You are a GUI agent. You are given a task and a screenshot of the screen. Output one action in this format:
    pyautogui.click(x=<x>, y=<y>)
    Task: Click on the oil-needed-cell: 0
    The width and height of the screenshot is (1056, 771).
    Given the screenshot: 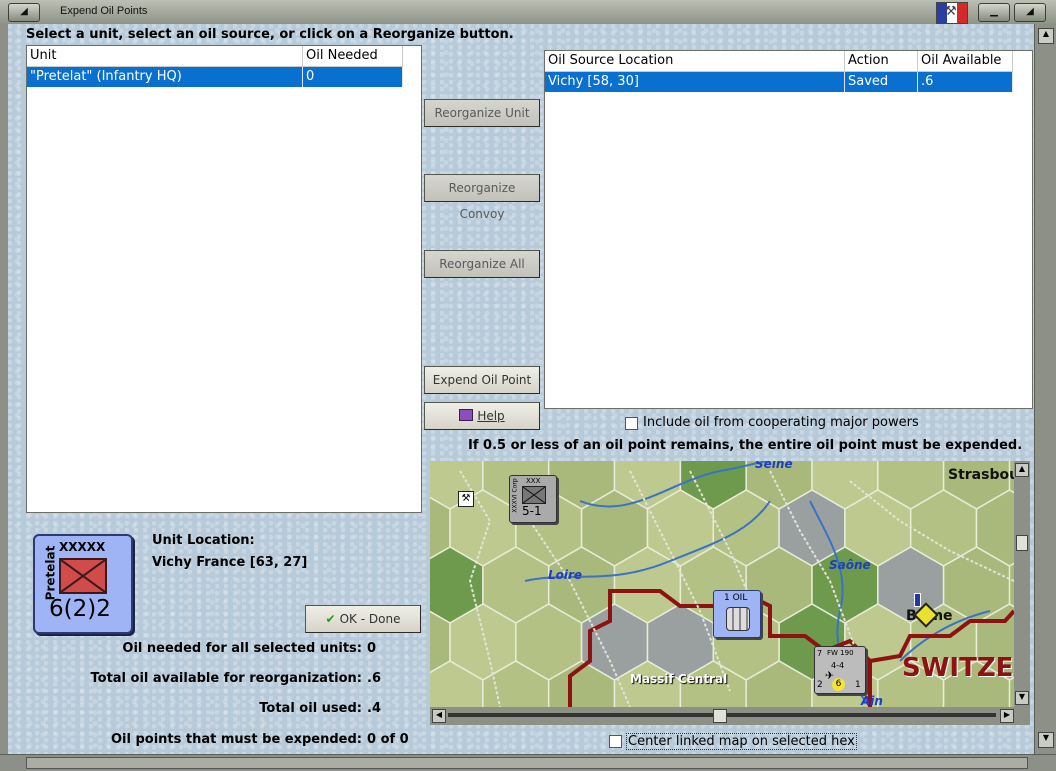 What is the action you would take?
    pyautogui.click(x=353, y=77)
    